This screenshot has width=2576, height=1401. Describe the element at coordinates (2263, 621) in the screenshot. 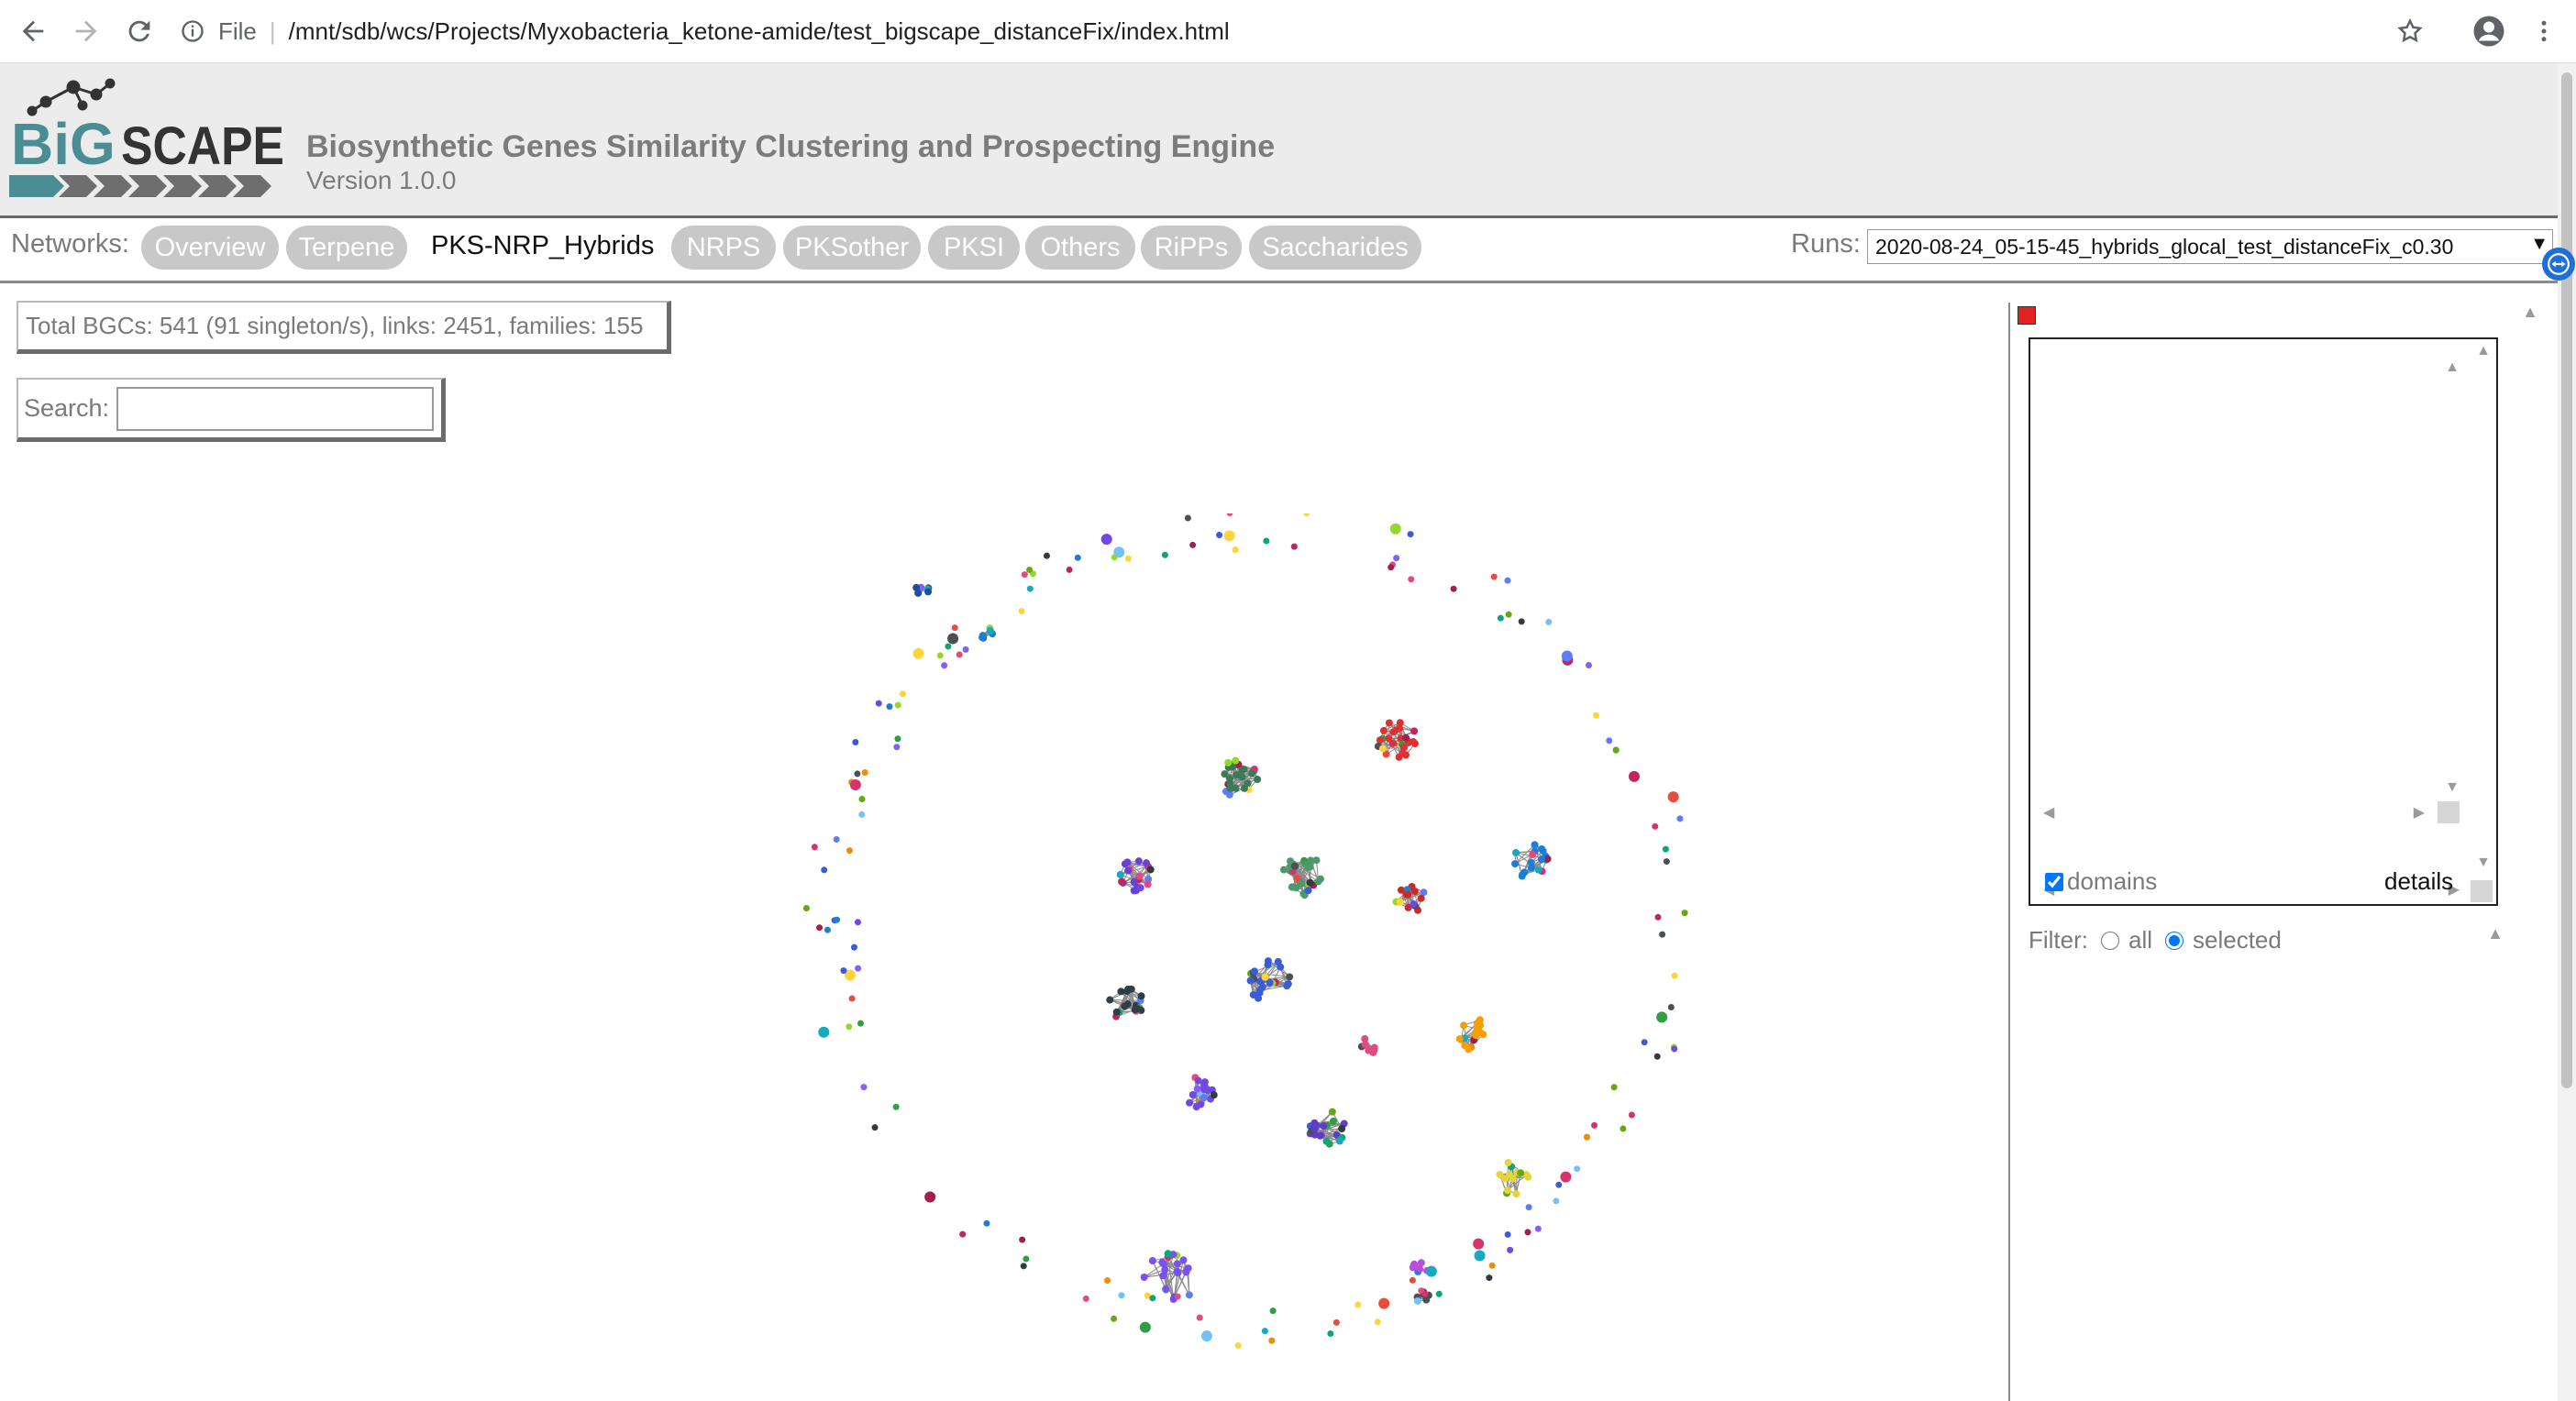

I see `bgc-viewer: ▲ ▲ ▼ ◀ ▶ ▼ ◀ ▶ domains details` at that location.